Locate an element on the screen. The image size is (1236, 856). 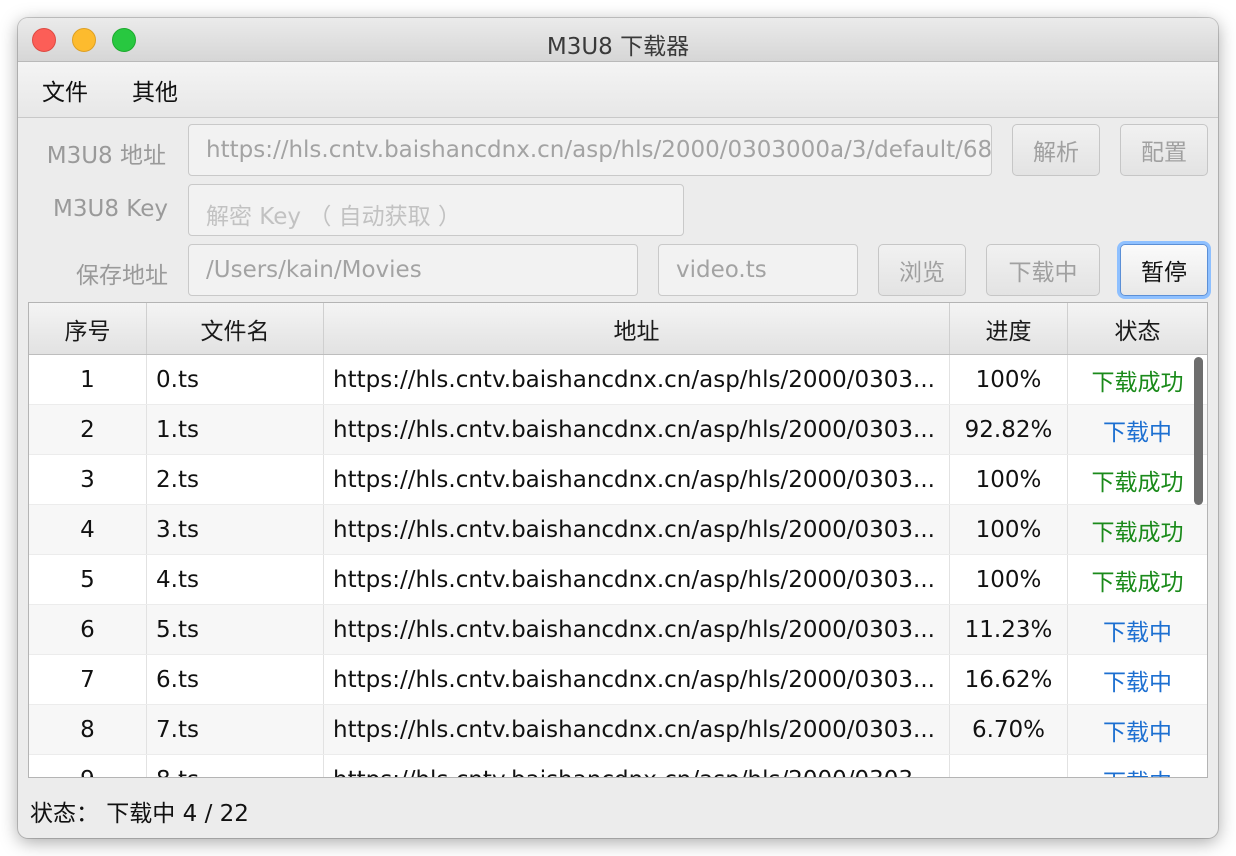
url-label: M3U8 地址 is located at coordinates (106, 156).